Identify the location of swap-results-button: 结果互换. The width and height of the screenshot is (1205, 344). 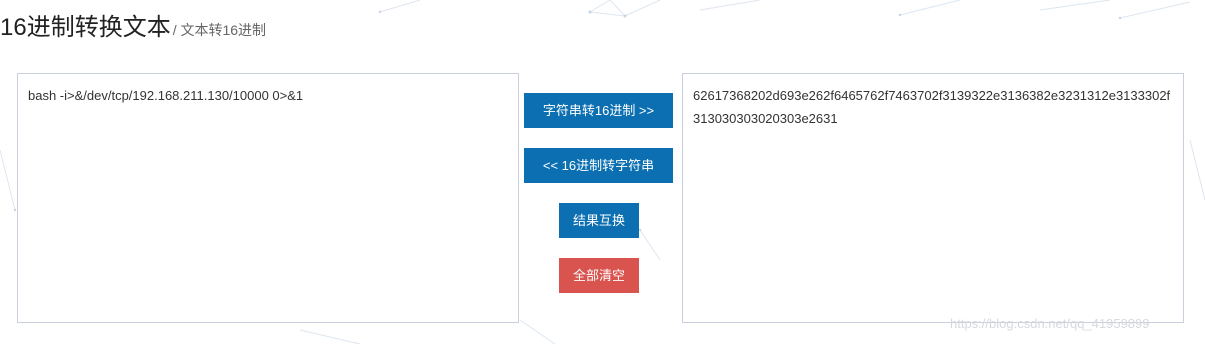
(599, 220).